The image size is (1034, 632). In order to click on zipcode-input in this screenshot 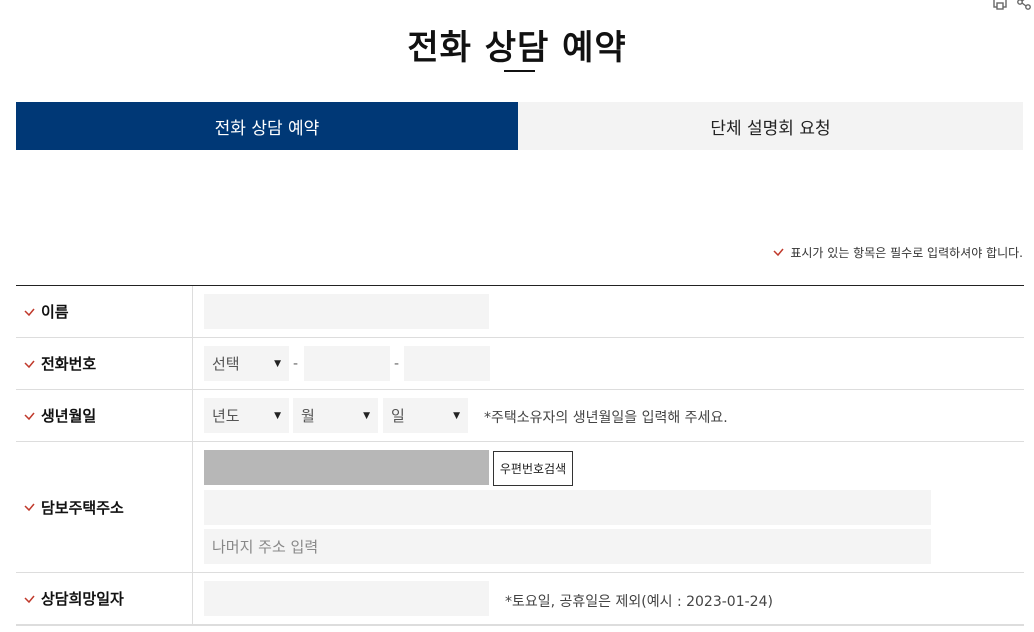, I will do `click(346, 467)`.